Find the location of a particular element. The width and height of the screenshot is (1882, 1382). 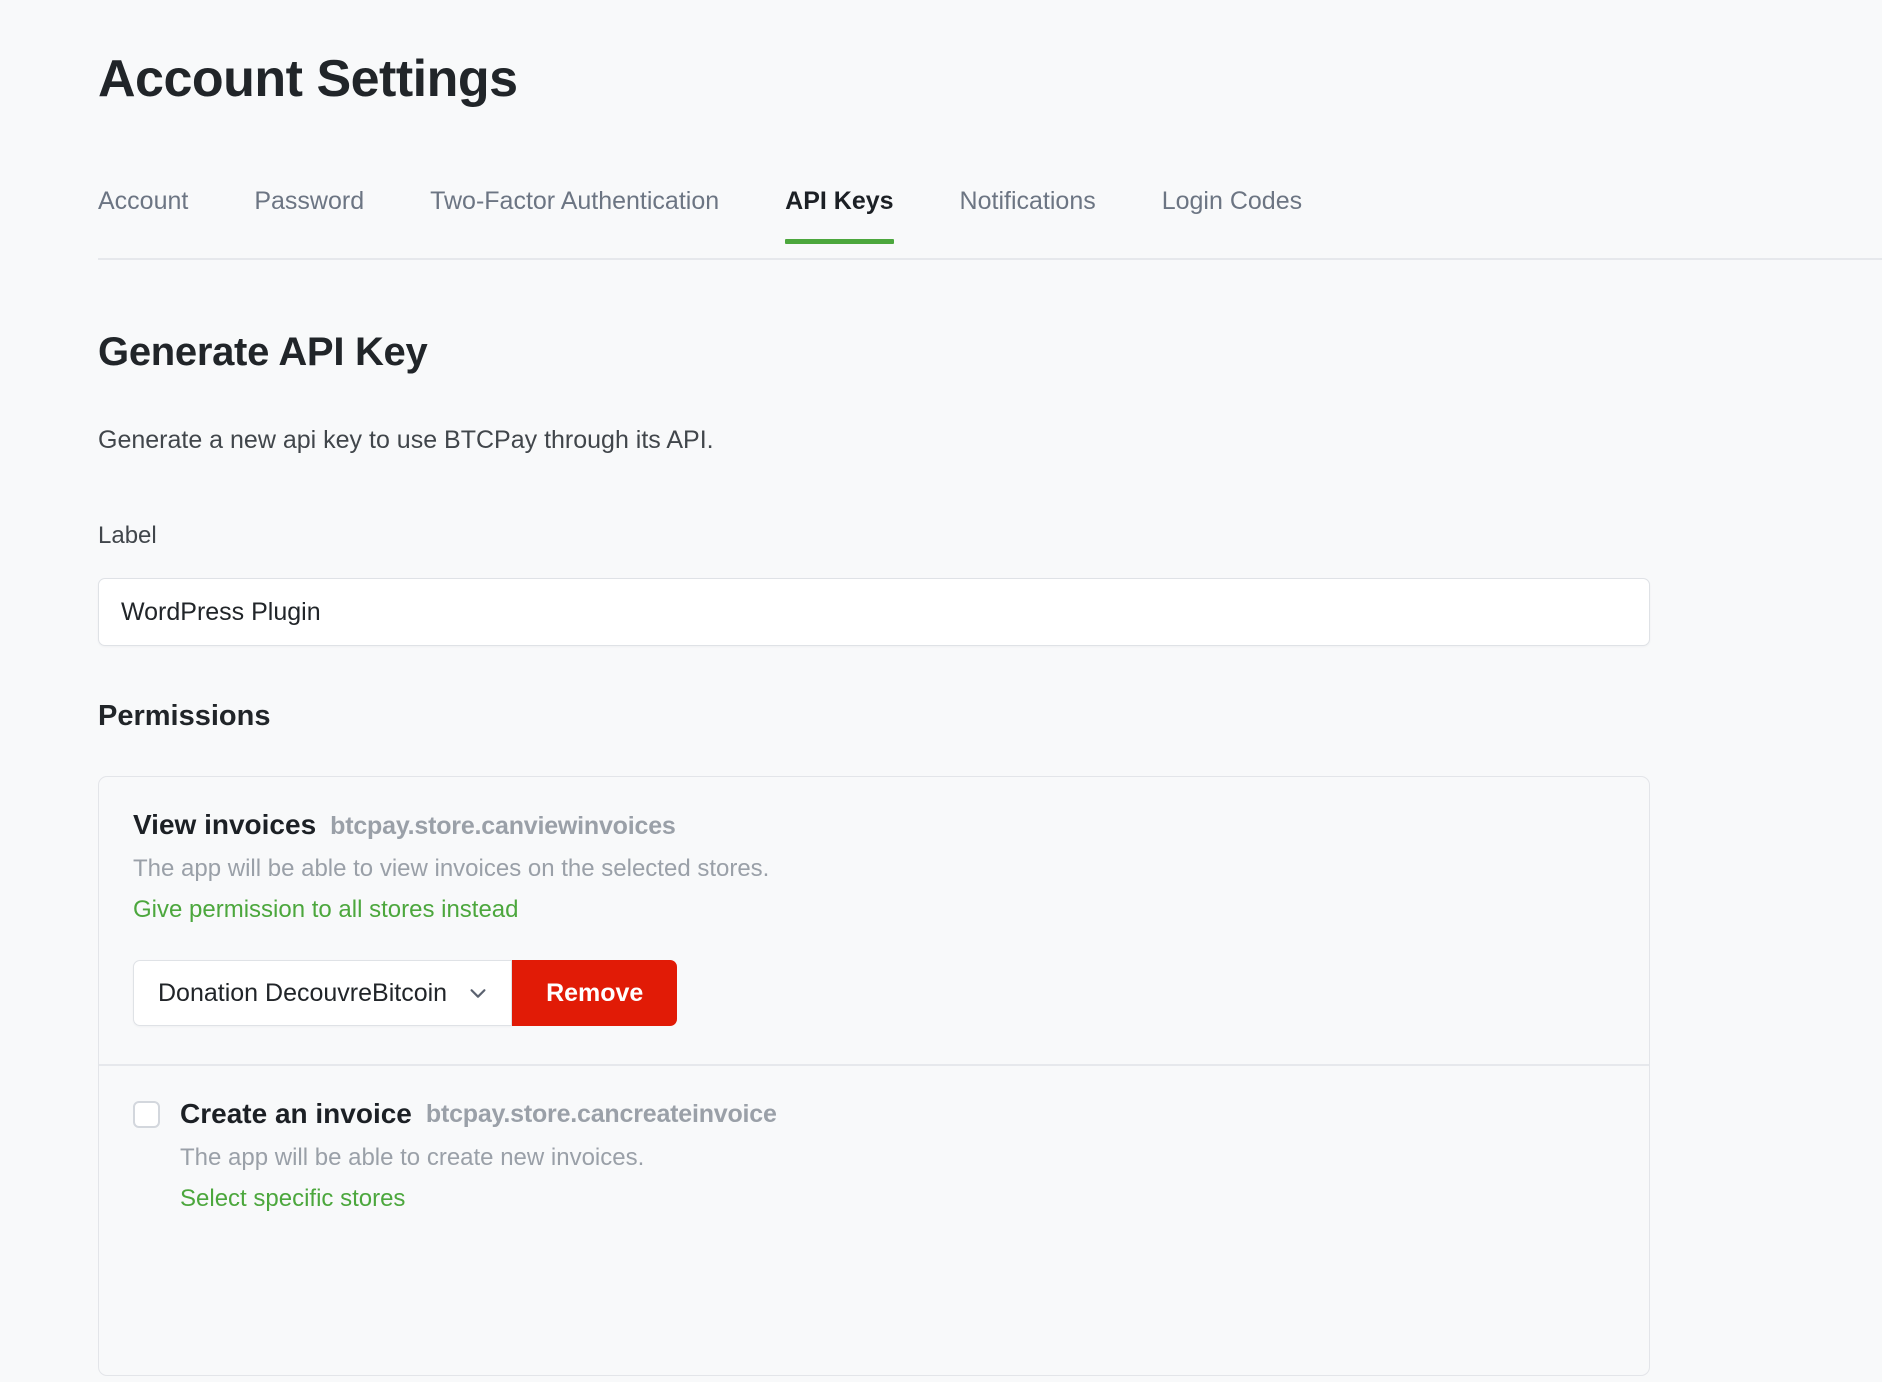

tab-account: Account is located at coordinates (143, 210).